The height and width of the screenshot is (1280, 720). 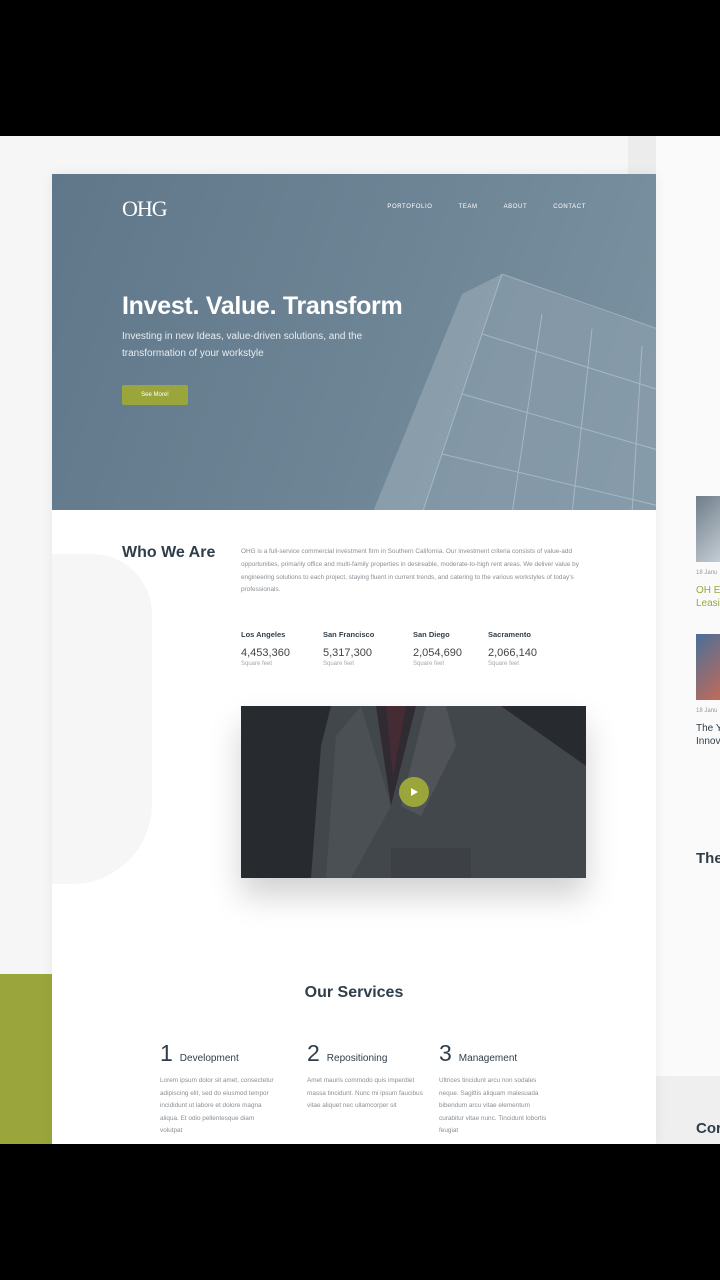 What do you see at coordinates (708, 1128) in the screenshot?
I see `section-heading: Cor` at bounding box center [708, 1128].